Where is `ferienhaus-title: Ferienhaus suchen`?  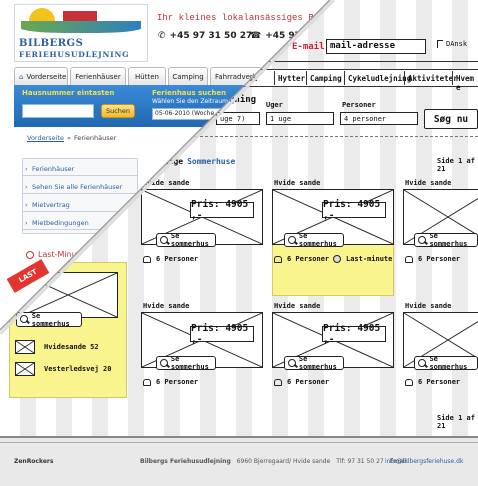
ferienhaus-title: Ferienhaus suchen is located at coordinates (189, 93).